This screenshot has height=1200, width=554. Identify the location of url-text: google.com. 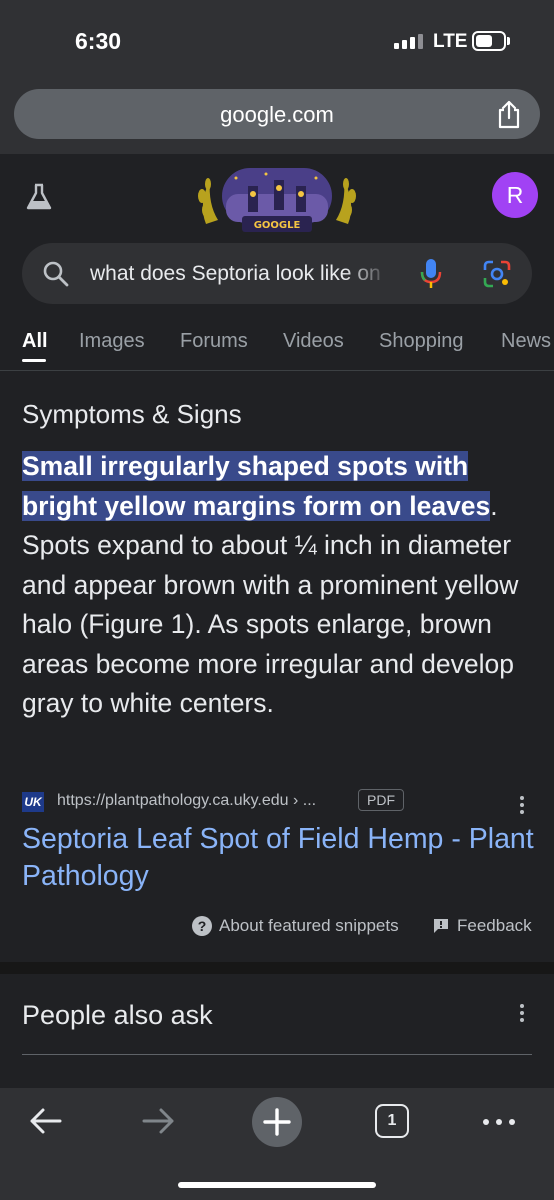
(277, 115).